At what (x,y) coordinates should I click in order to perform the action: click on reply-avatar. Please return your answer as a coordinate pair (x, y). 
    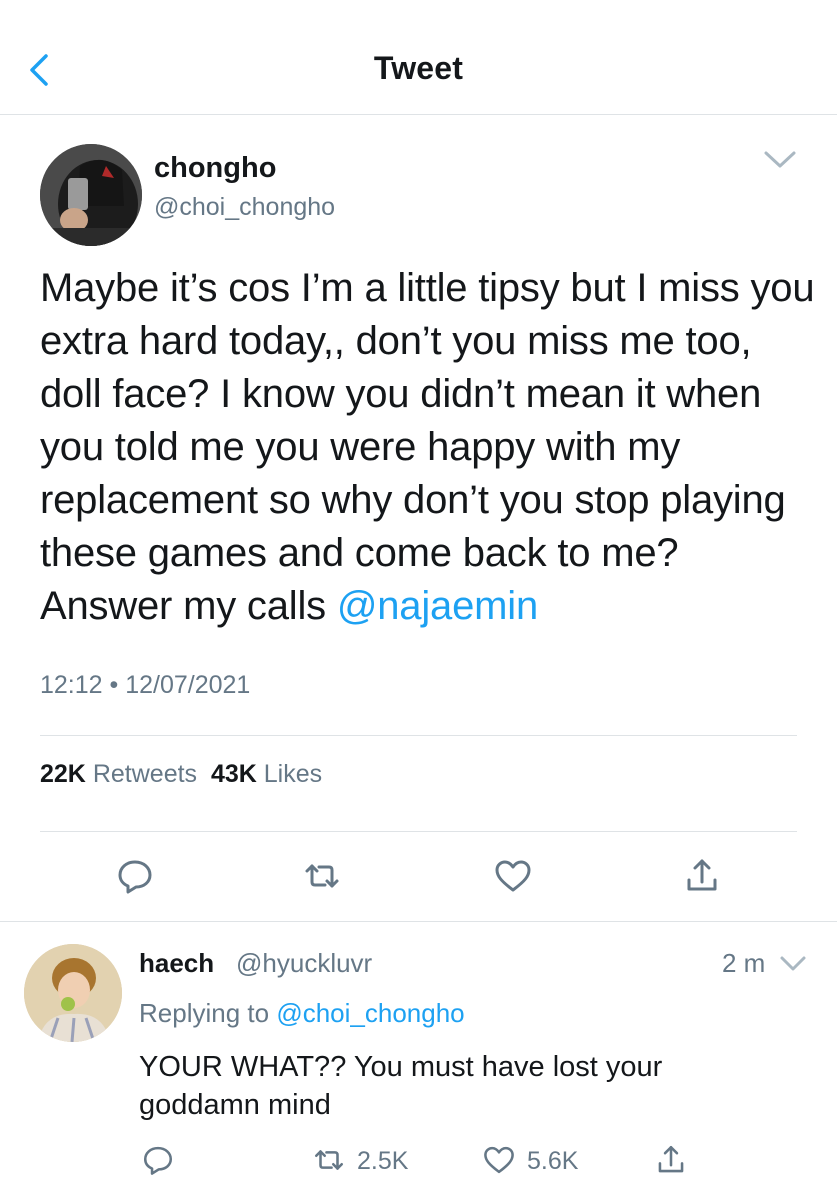
    Looking at the image, I should click on (73, 993).